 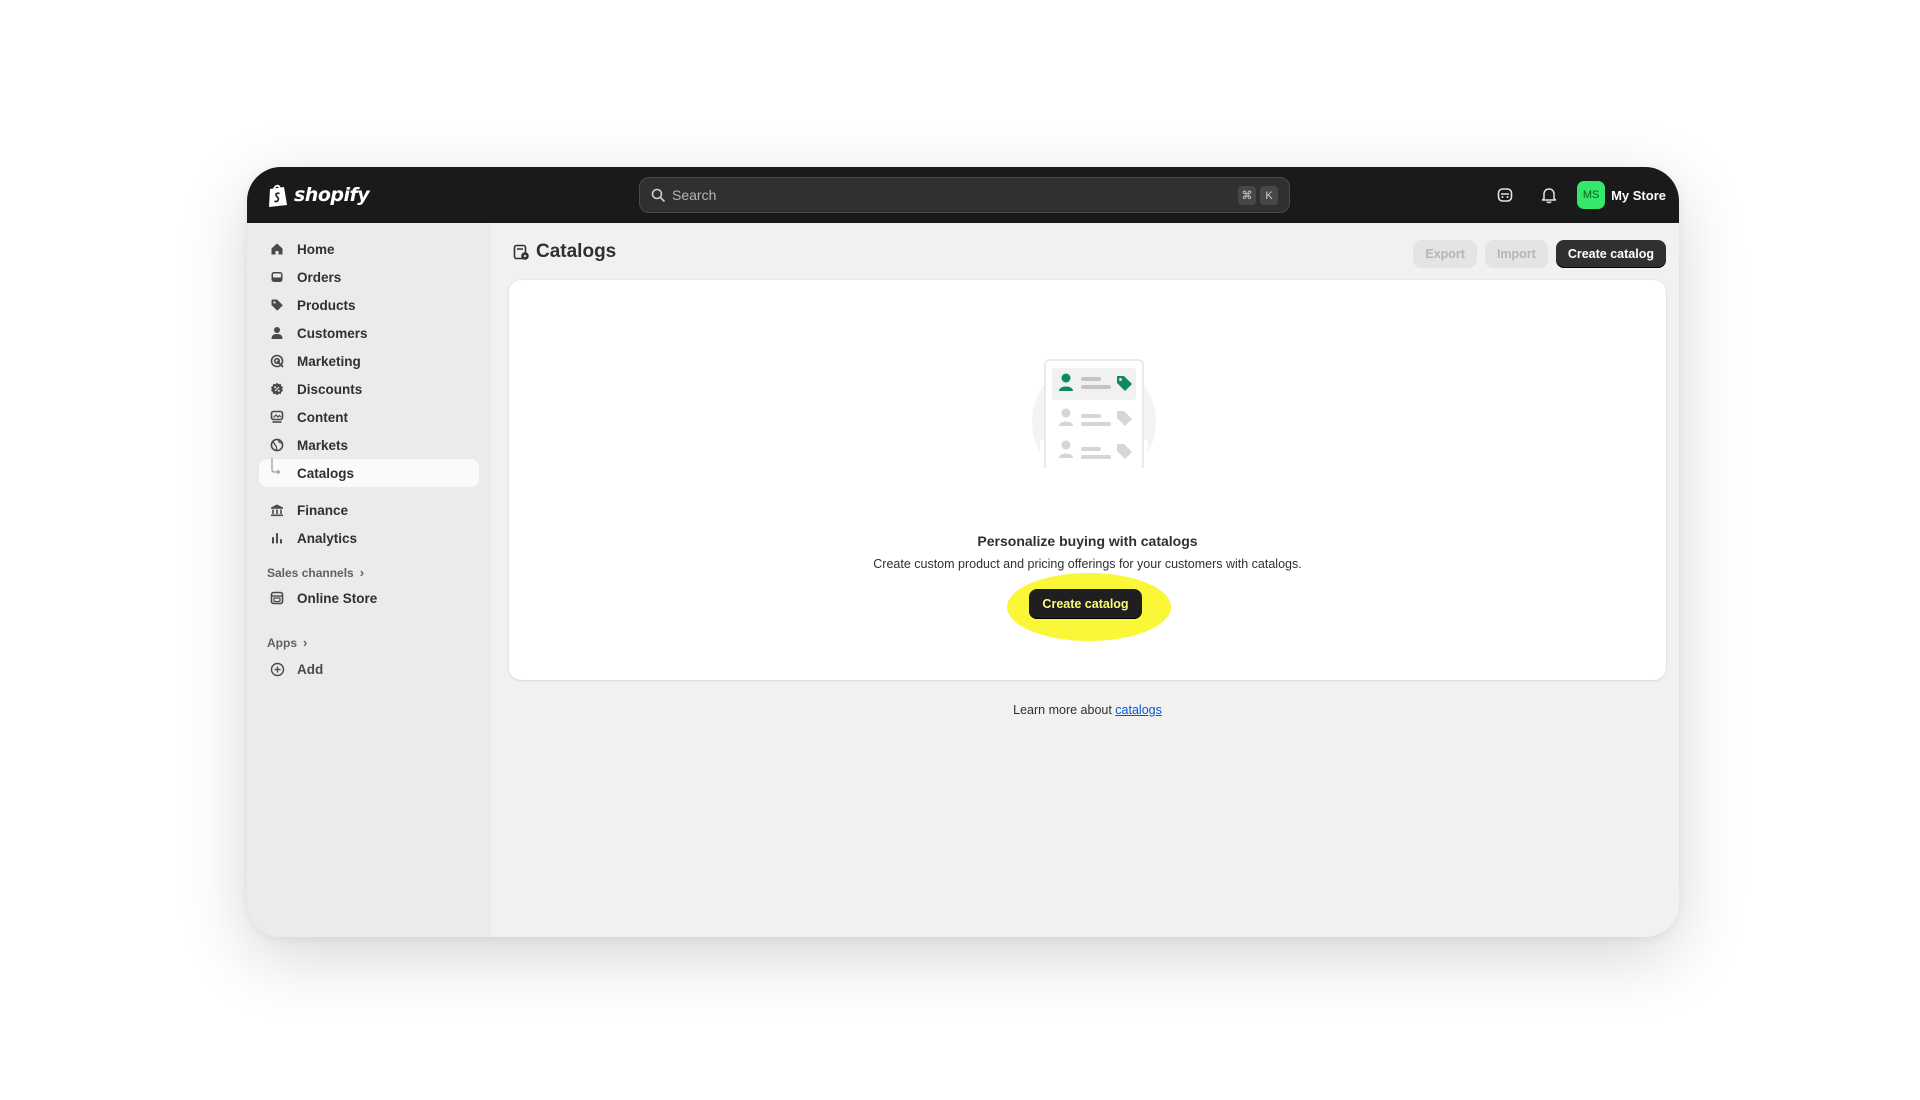 What do you see at coordinates (278, 195) in the screenshot?
I see `shopify-bag-icon` at bounding box center [278, 195].